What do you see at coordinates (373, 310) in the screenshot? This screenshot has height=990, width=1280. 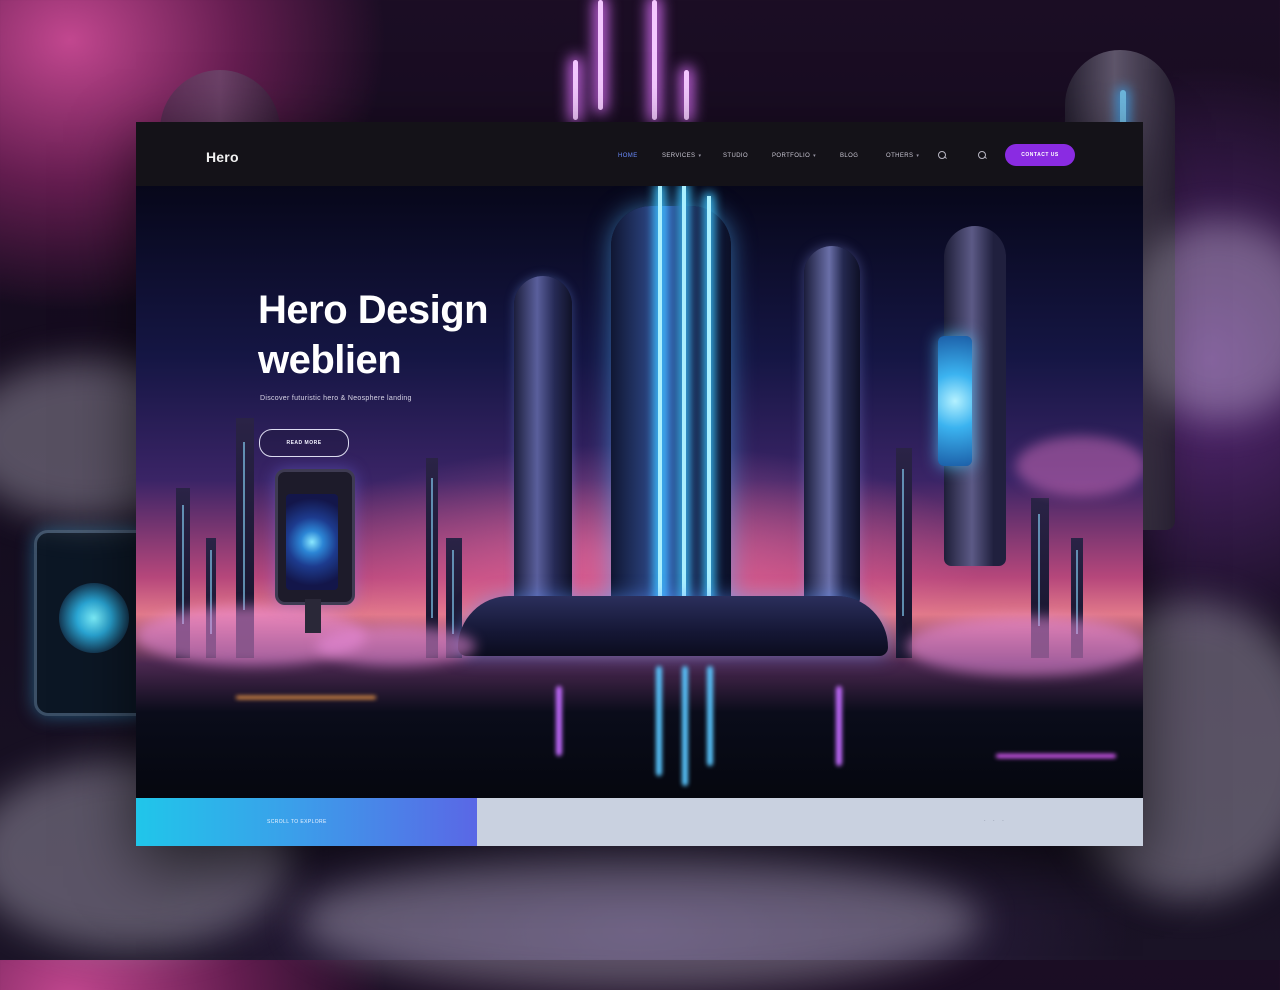 I see `hero-title-line1: Hero Design` at bounding box center [373, 310].